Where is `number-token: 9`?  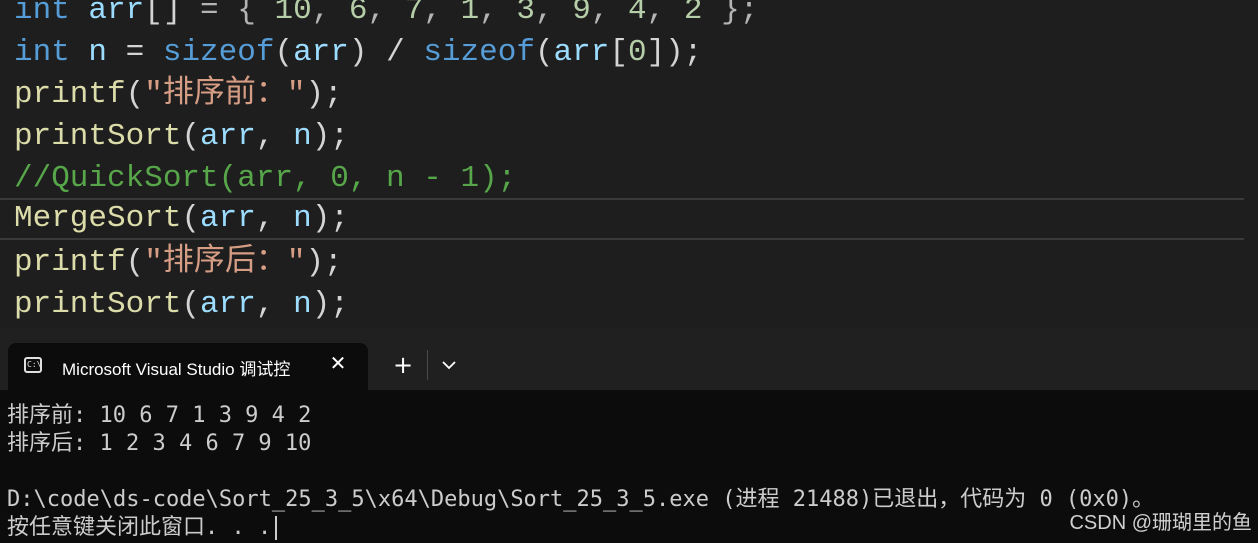 number-token: 9 is located at coordinates (581, 14).